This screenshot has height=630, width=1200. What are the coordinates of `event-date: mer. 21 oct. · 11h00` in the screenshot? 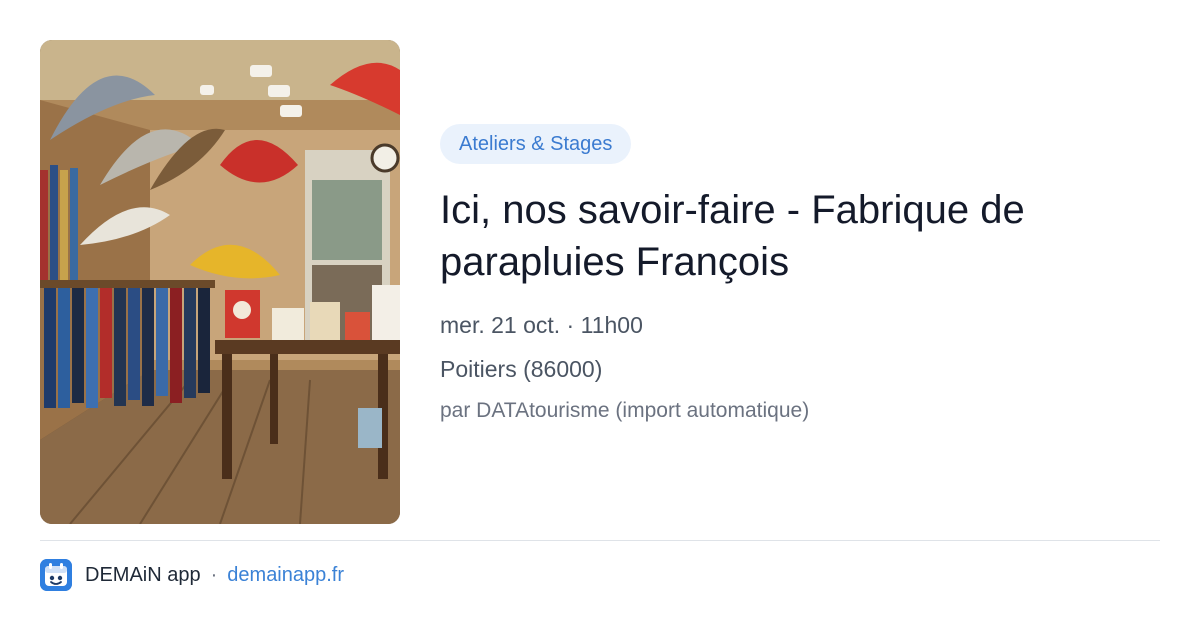 It's located at (541, 325).